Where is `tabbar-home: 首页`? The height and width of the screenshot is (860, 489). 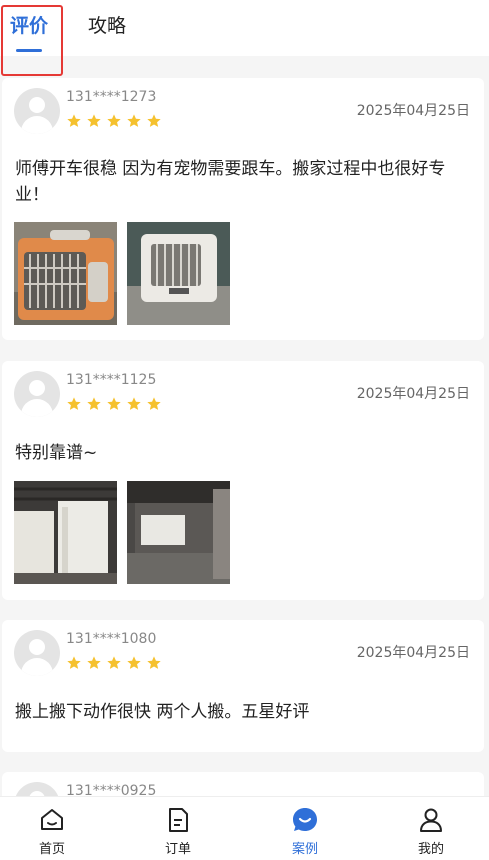
tabbar-home: 首页 is located at coordinates (52, 828).